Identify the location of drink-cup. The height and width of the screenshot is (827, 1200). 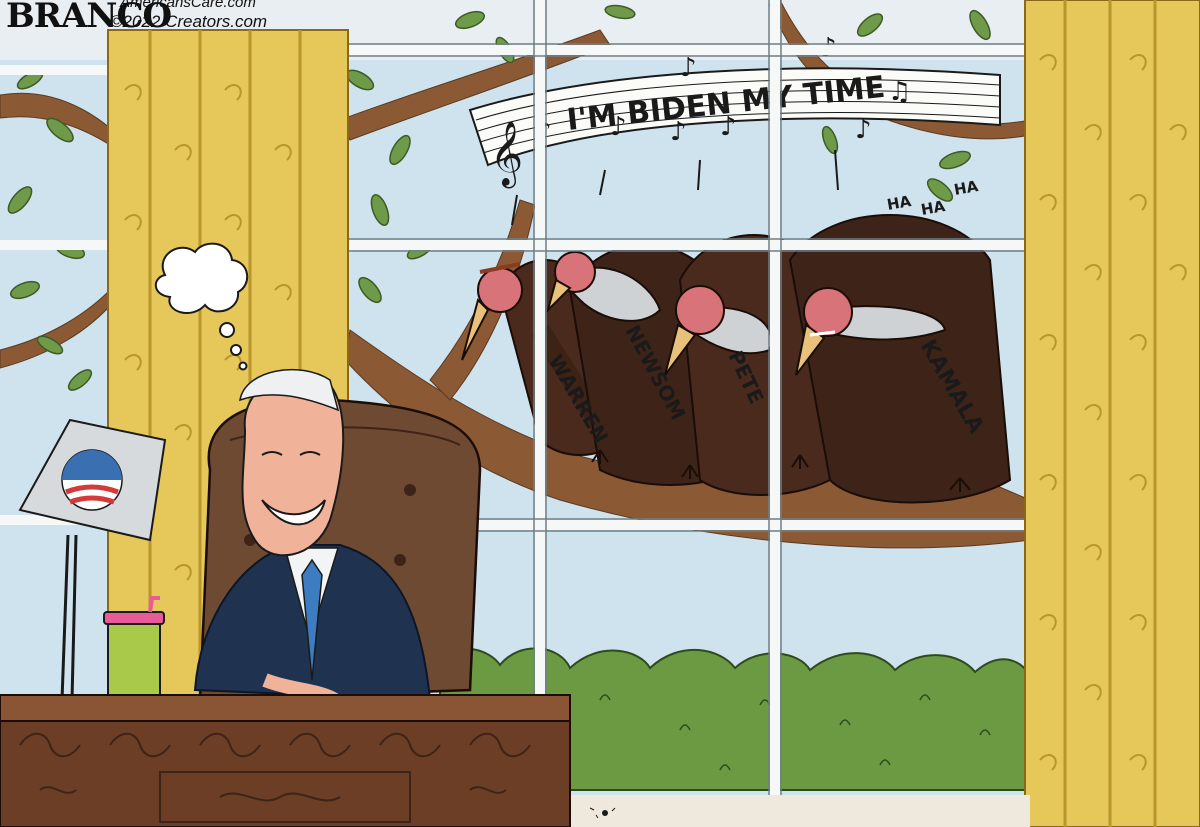
(134, 648).